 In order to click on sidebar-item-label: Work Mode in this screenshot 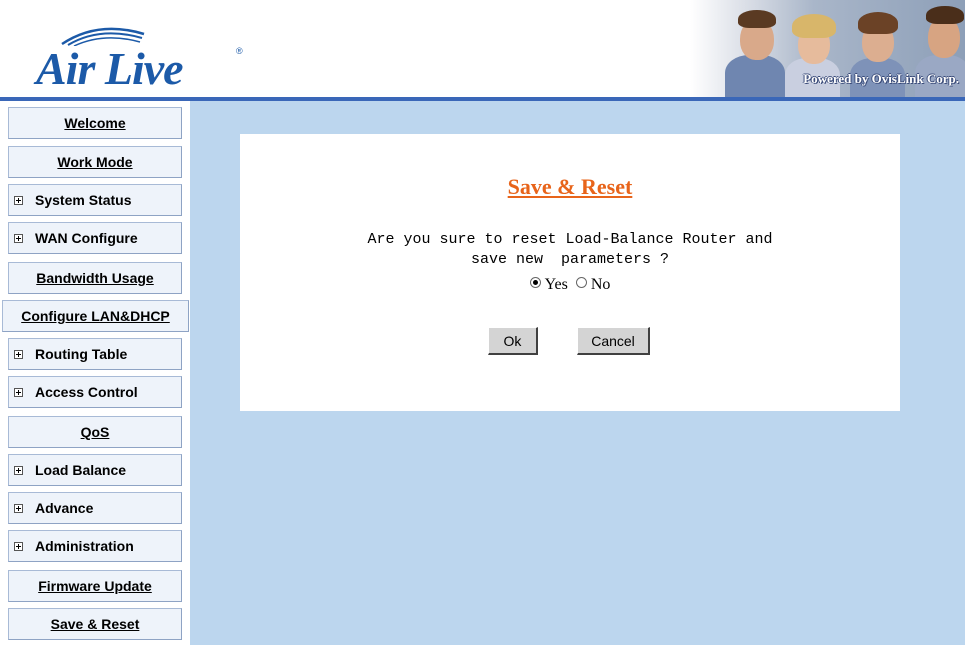, I will do `click(95, 162)`.